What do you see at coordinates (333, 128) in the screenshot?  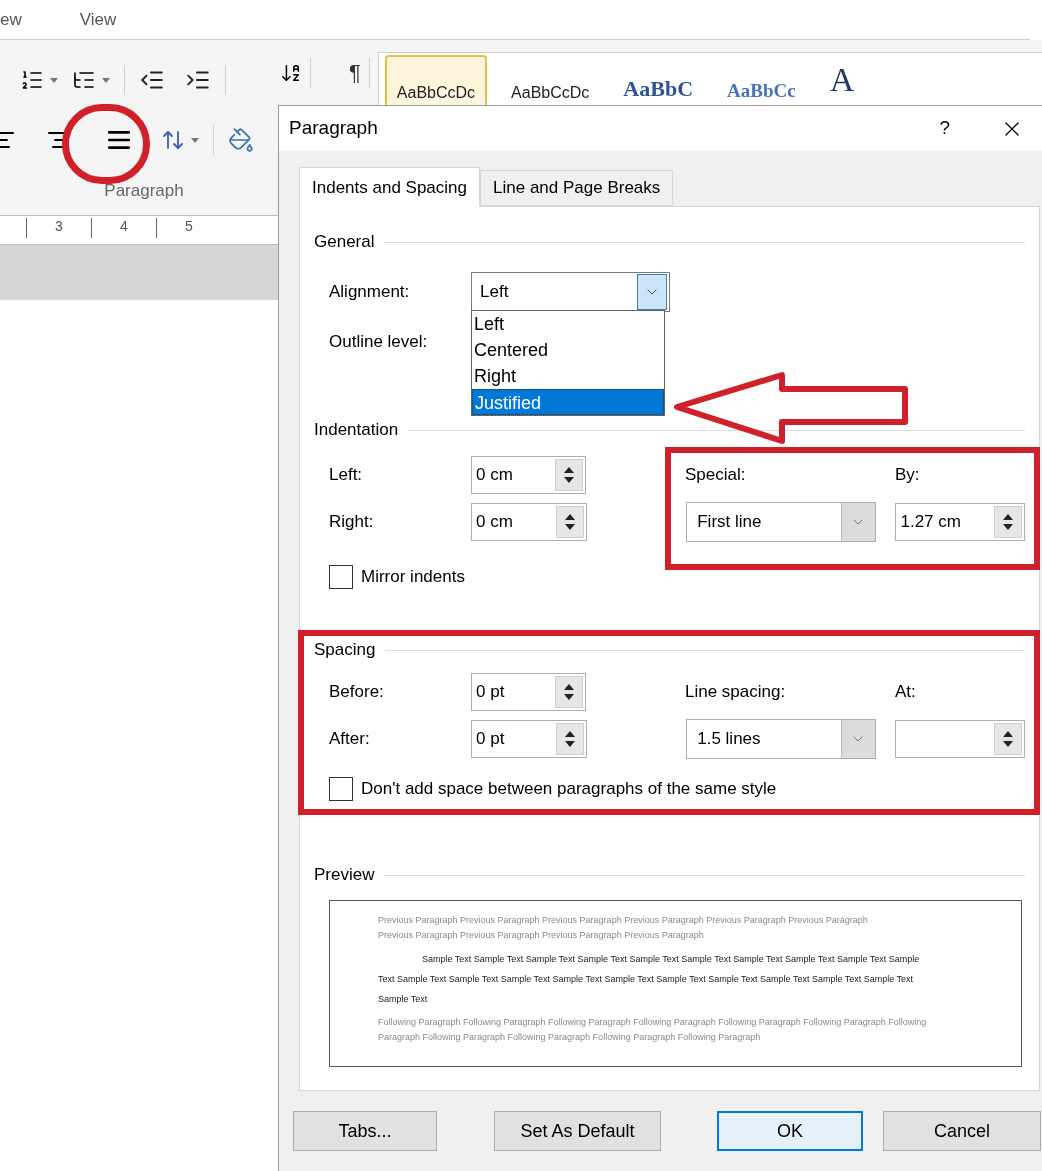 I see `dialog-title: Paragraph` at bounding box center [333, 128].